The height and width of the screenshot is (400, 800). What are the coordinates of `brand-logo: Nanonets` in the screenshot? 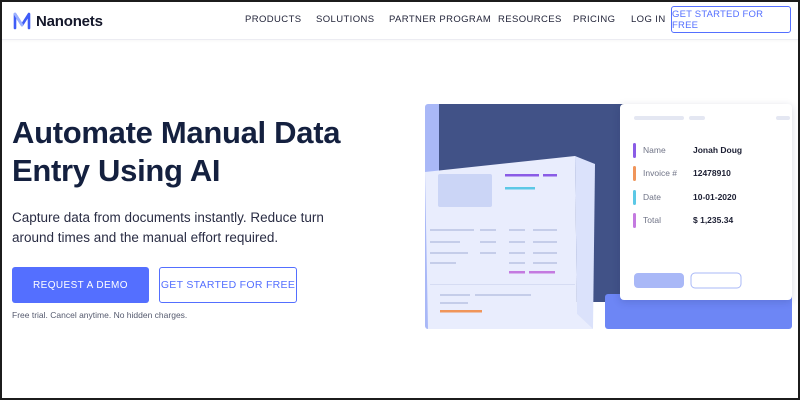 It's located at (57, 21).